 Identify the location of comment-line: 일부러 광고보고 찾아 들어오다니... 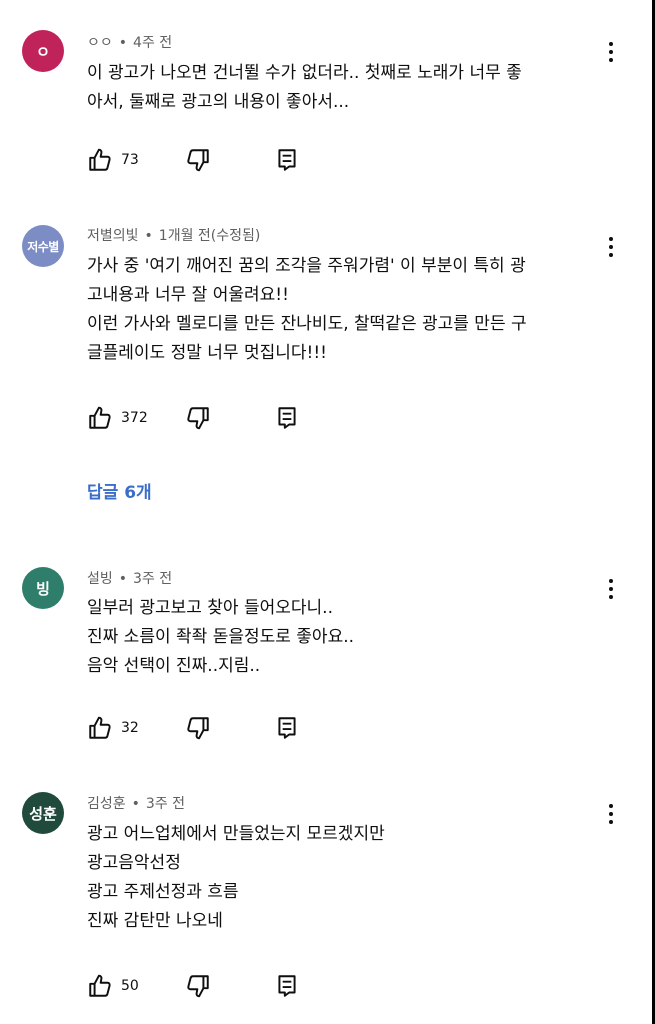
(210, 608).